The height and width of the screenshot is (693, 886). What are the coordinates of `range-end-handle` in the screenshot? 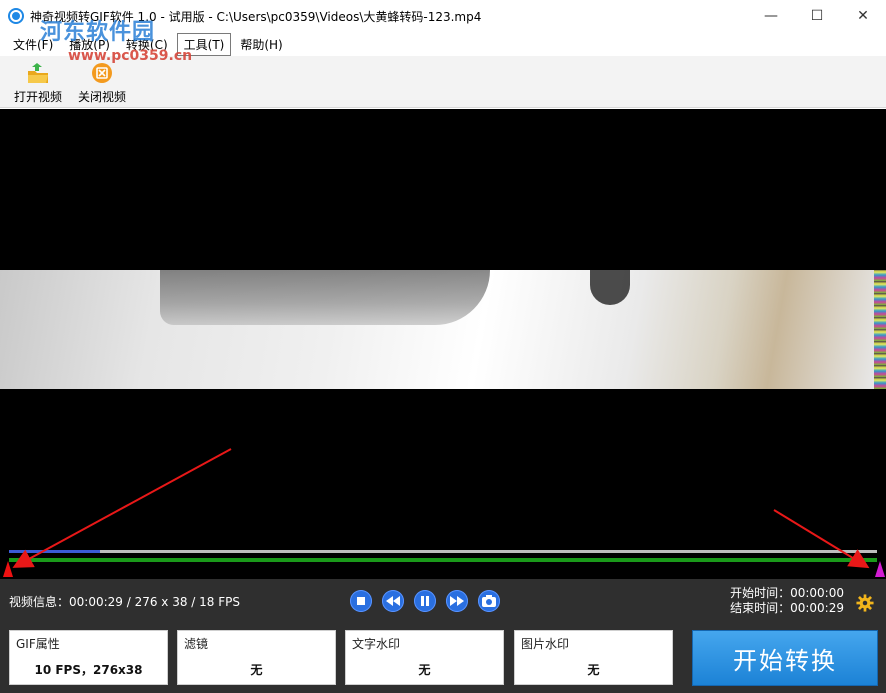 It's located at (880, 569).